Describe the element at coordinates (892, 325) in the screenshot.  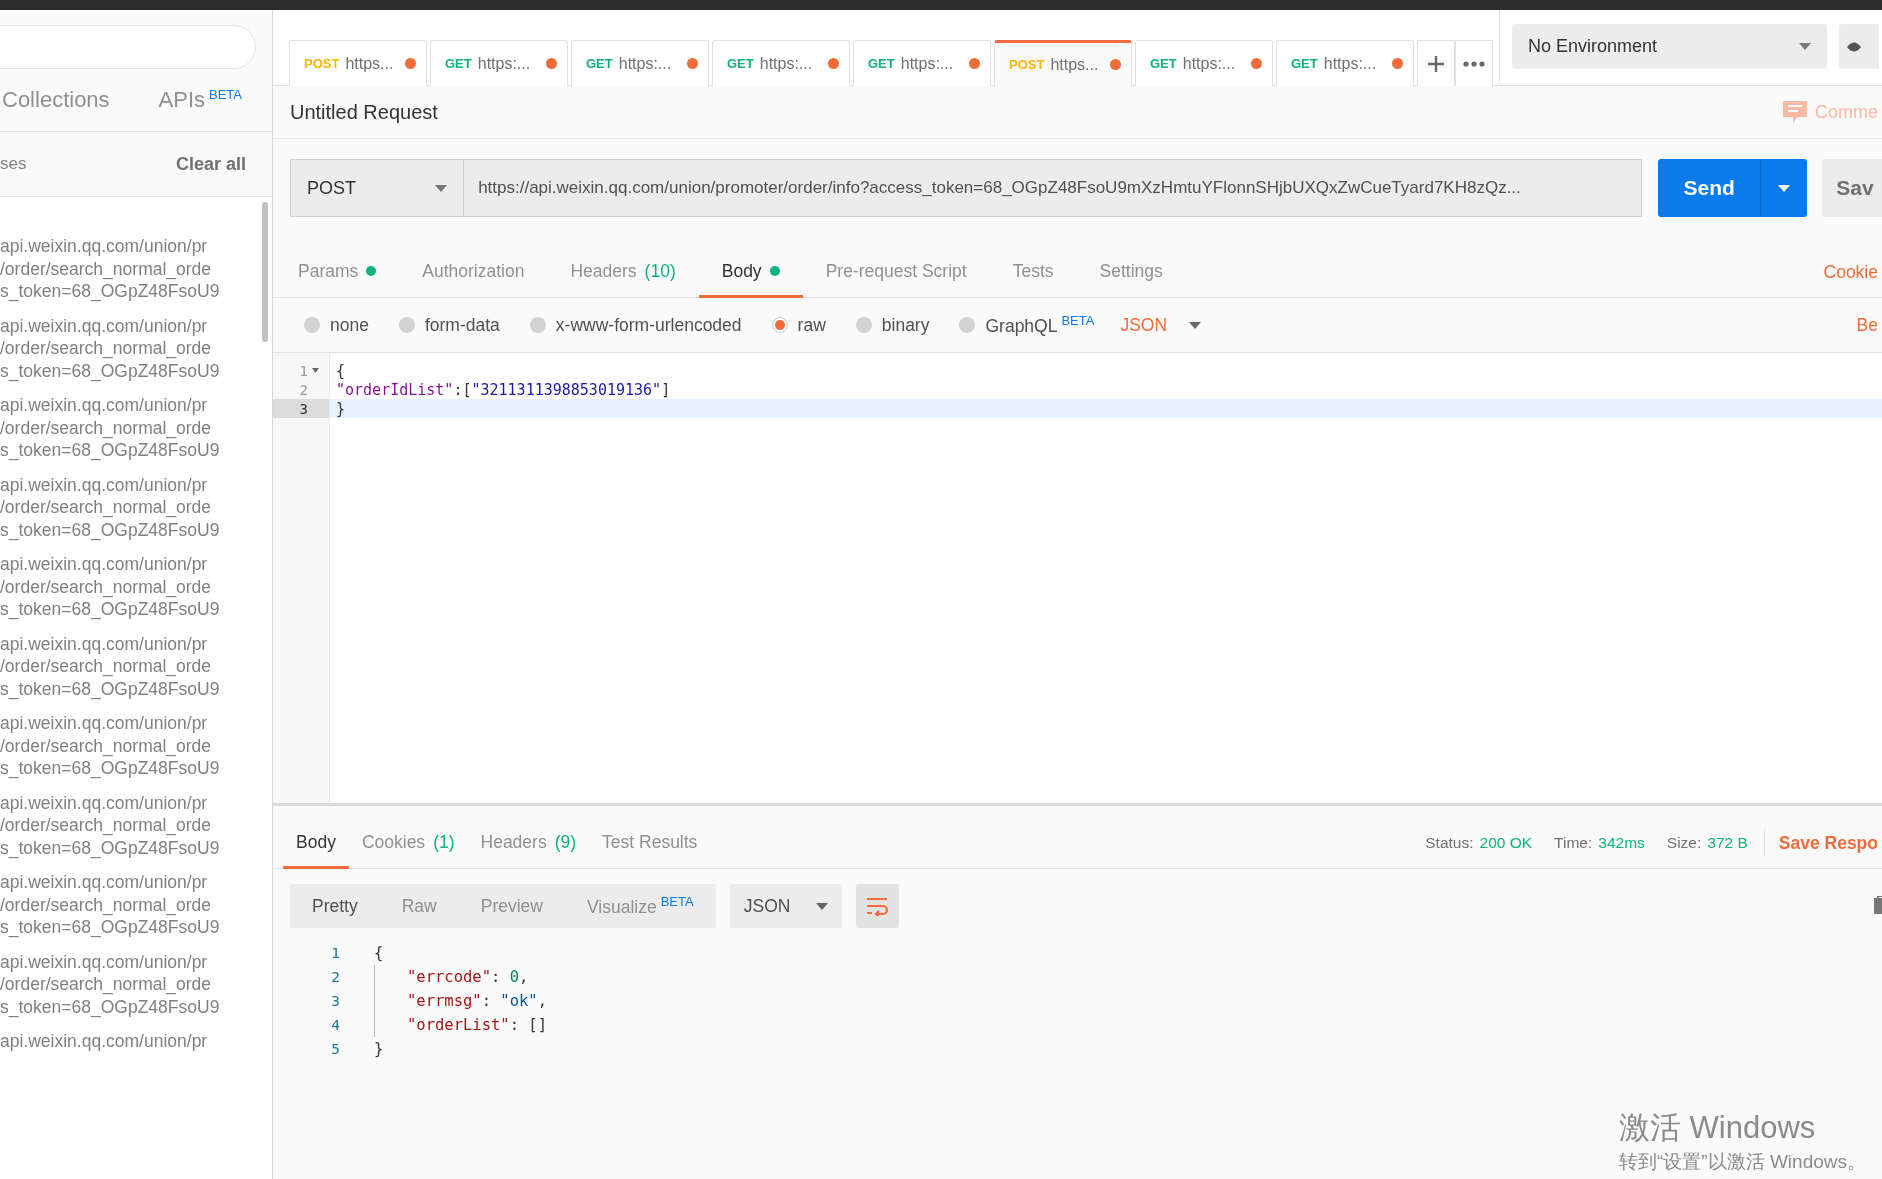
I see `body-type-radio: binary` at that location.